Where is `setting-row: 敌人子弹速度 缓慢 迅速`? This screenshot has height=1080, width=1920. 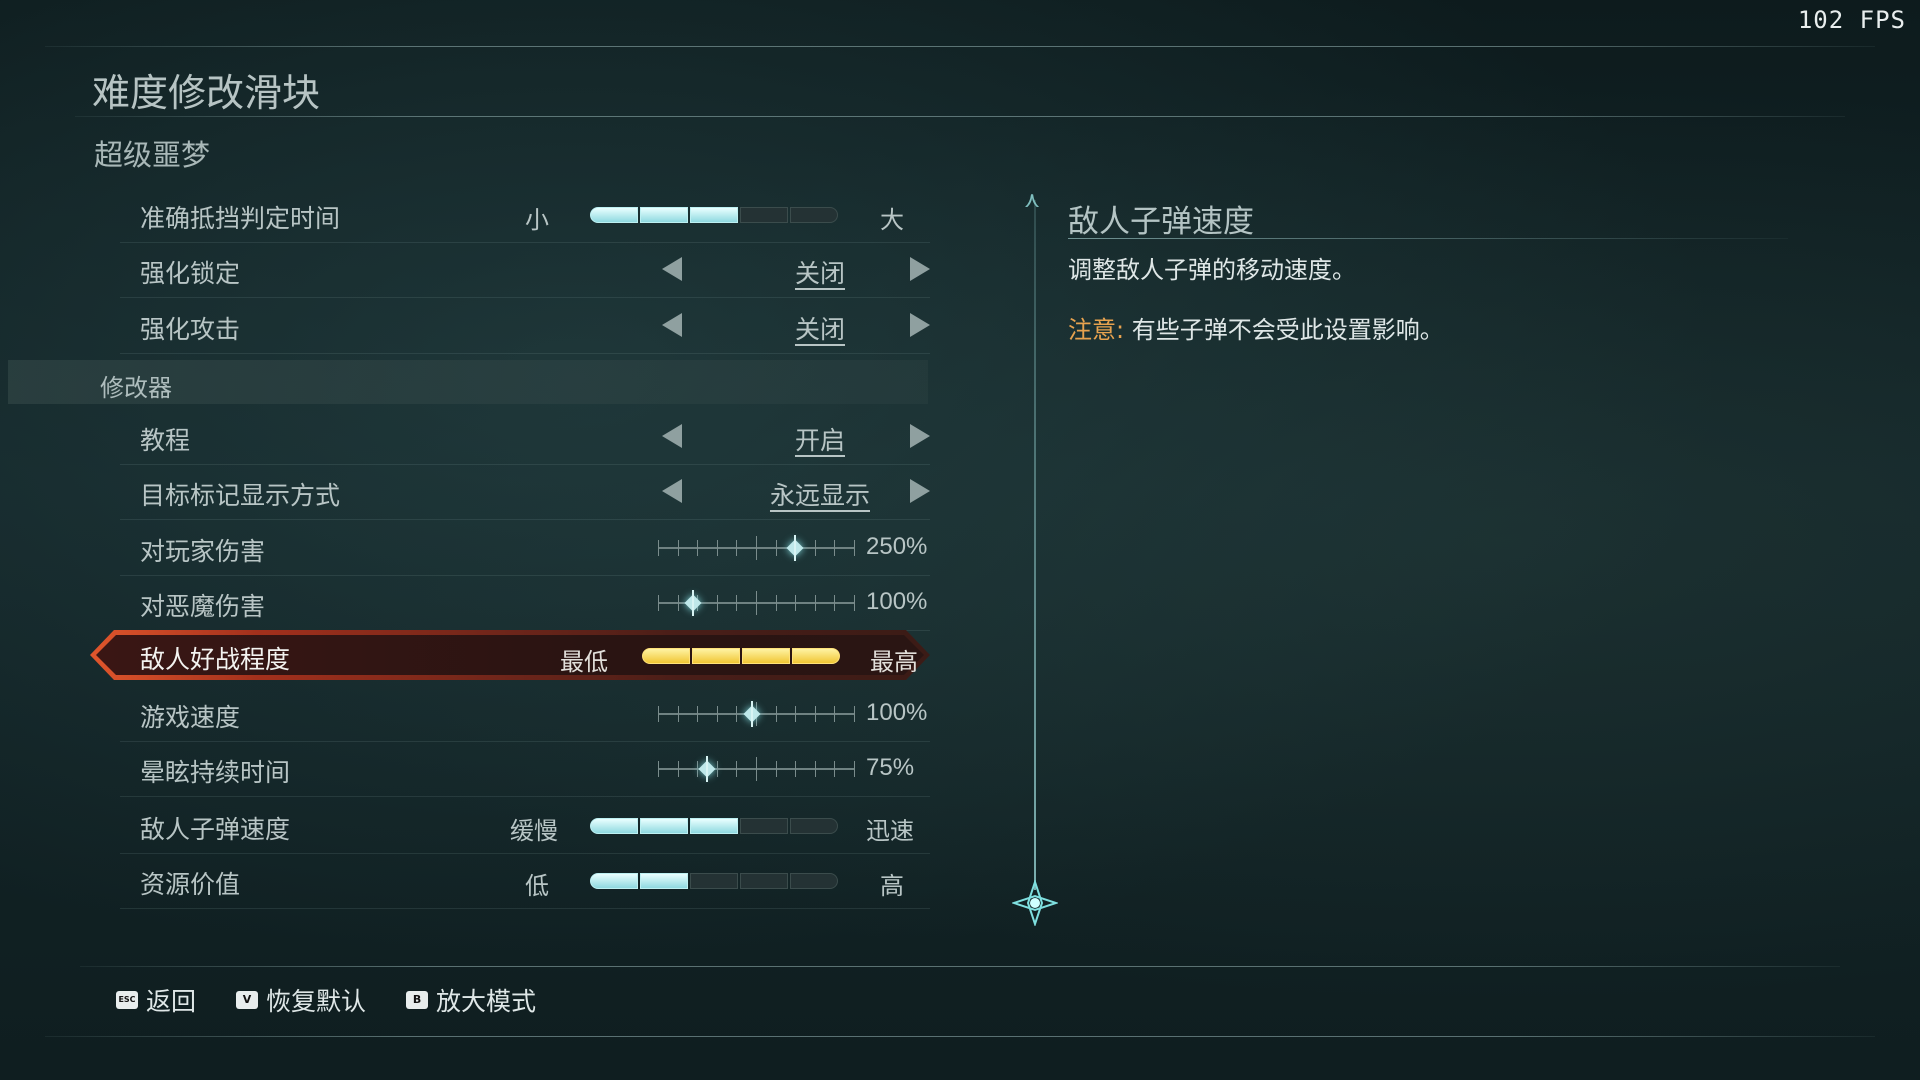
setting-row: 敌人子弹速度 缓慢 迅速 is located at coordinates (525, 826).